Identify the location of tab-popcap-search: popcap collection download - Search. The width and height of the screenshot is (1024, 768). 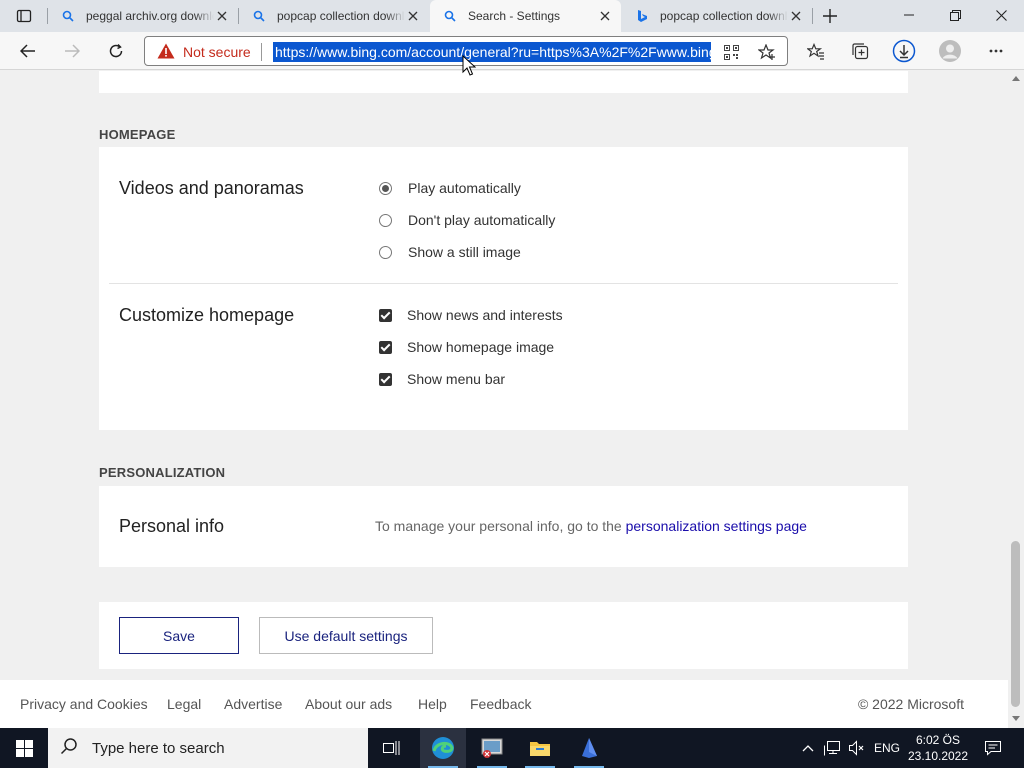
(334, 16).